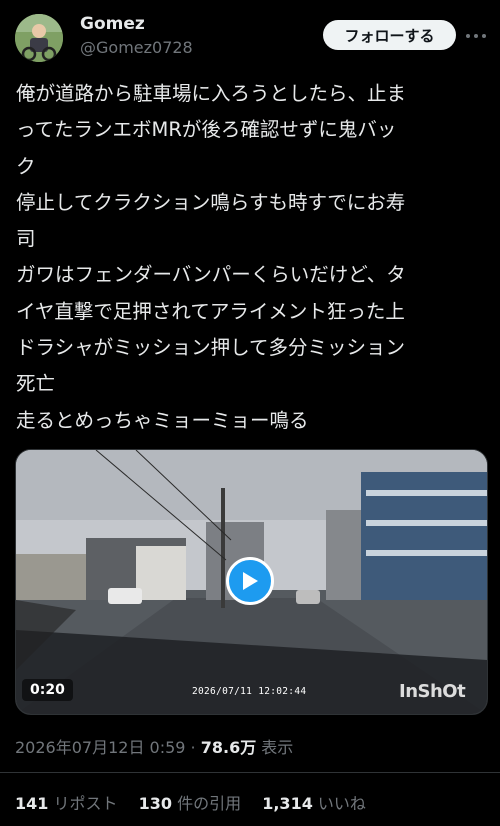  What do you see at coordinates (206, 130) in the screenshot?
I see `tweet-line: ってたランエボMRが後ろ確認せずに鬼バッ` at bounding box center [206, 130].